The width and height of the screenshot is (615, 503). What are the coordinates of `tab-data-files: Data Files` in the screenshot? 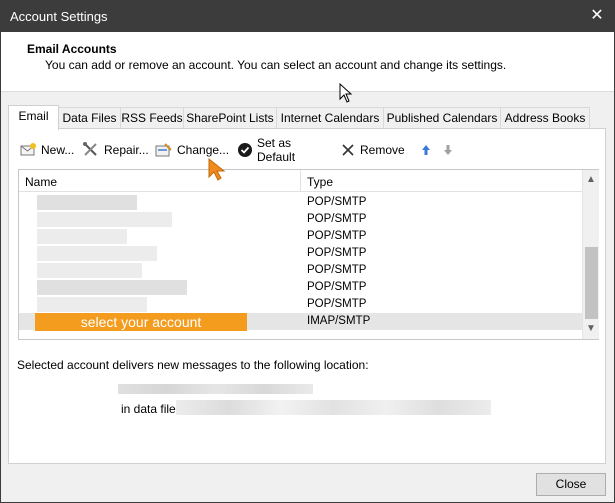 It's located at (89, 117).